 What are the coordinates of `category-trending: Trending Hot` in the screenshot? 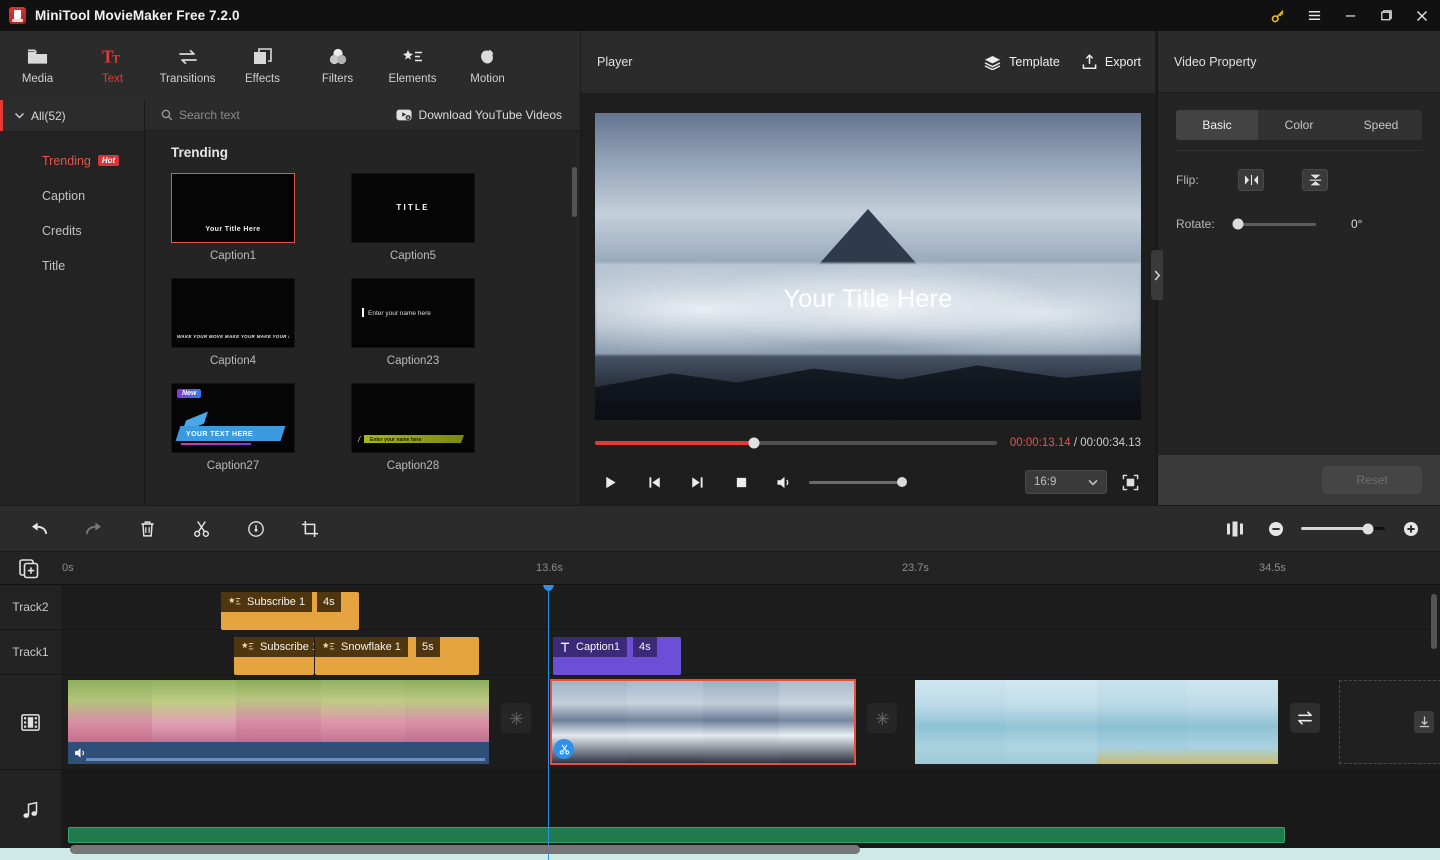 It's located at (72, 160).